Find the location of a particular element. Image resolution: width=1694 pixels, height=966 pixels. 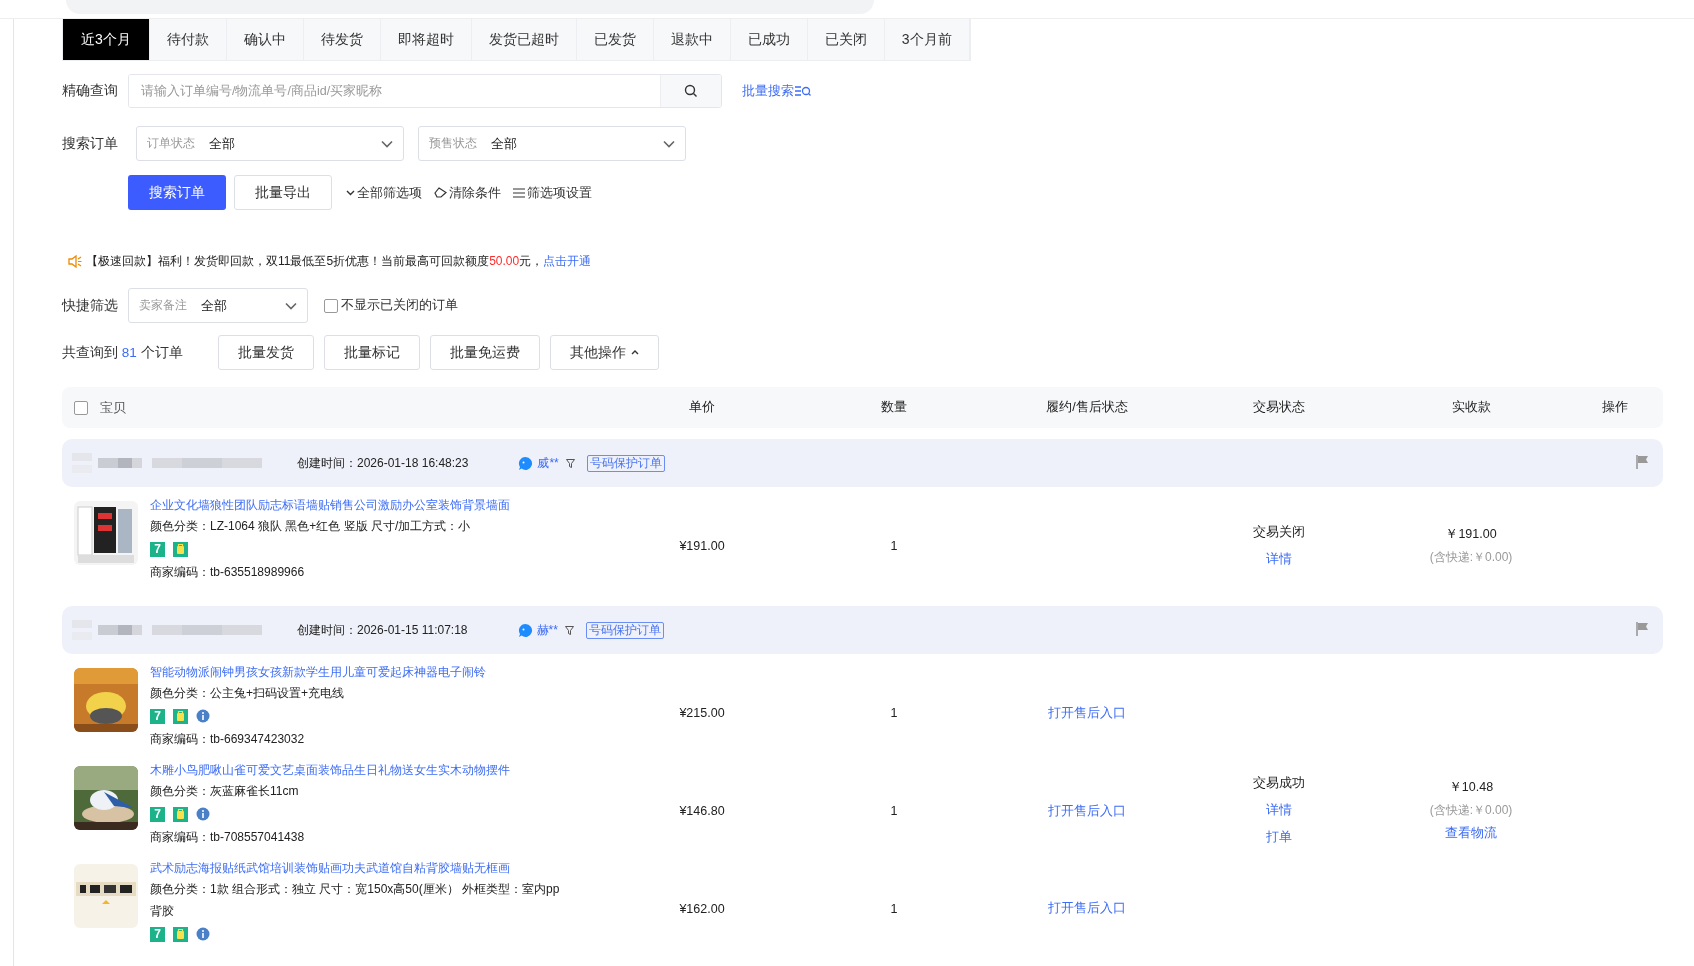

column-header: 操作 is located at coordinates (1615, 407).